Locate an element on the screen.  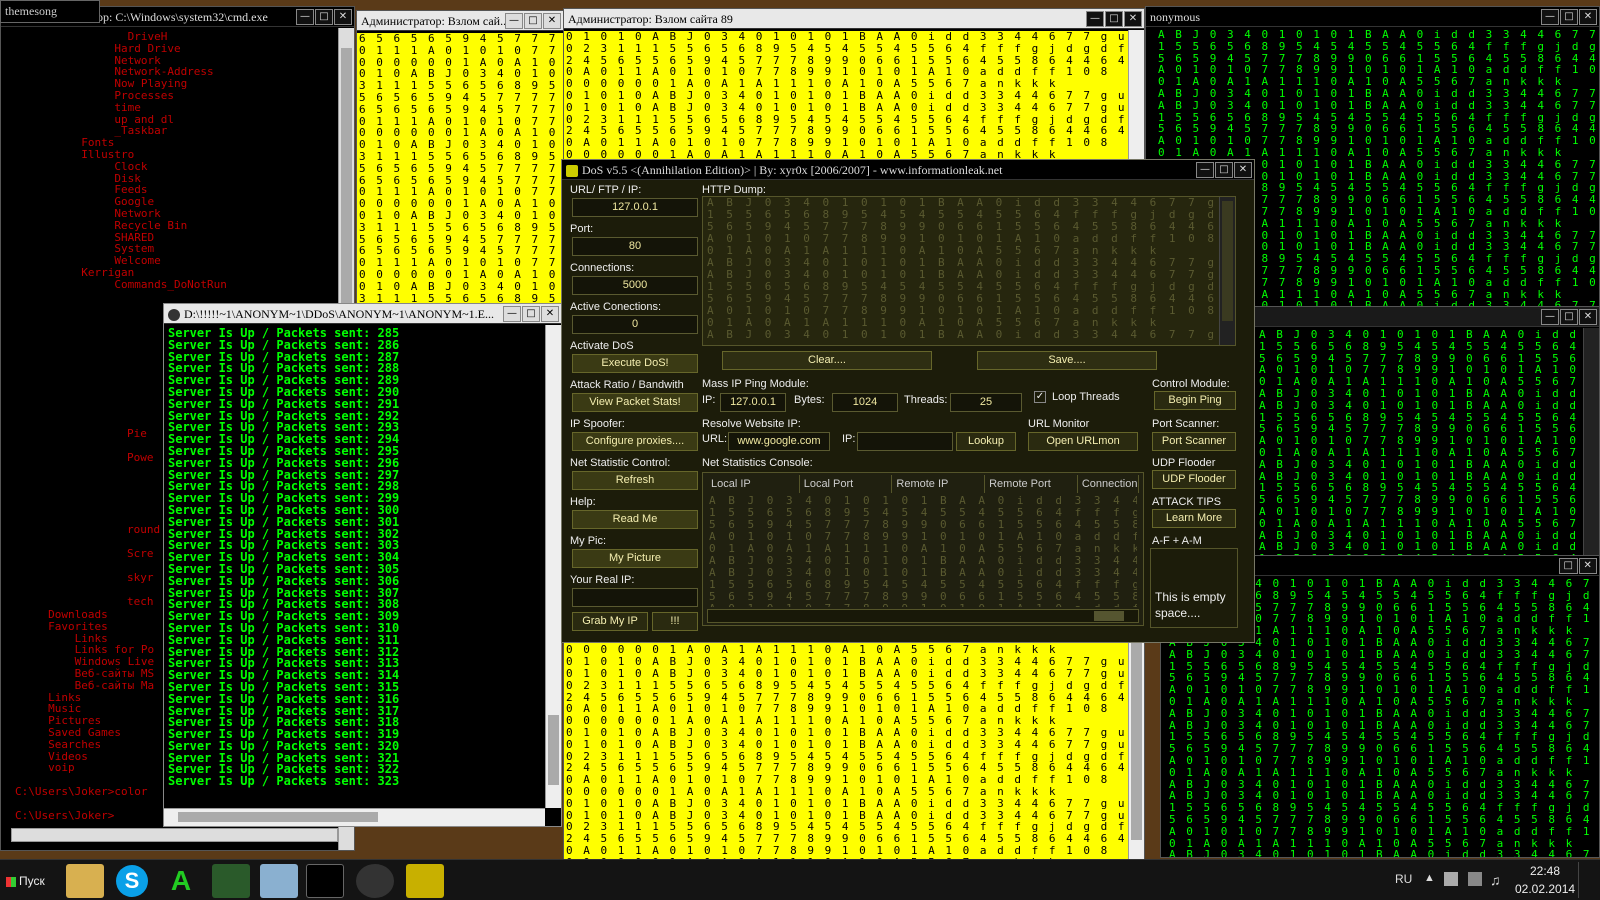
app-a-icon: A is located at coordinates (181, 881).